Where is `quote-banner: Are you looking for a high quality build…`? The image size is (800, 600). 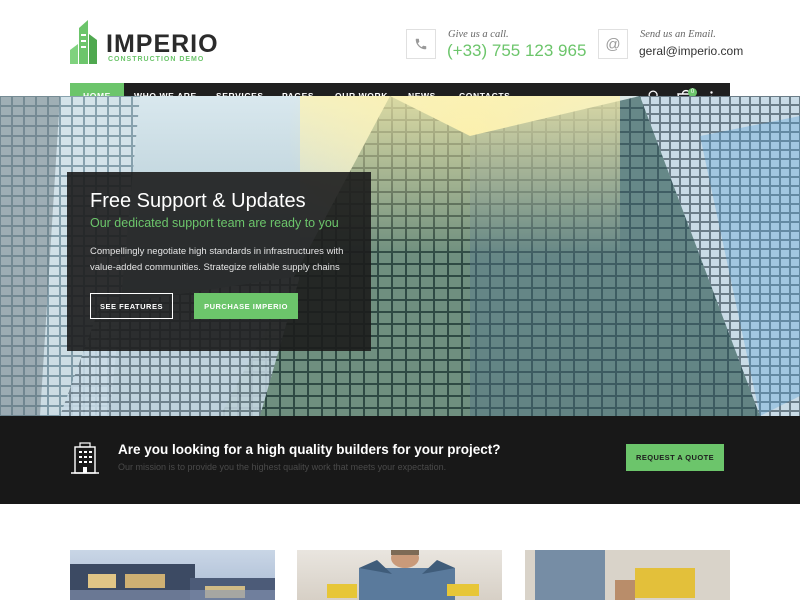 quote-banner: Are you looking for a high quality build… is located at coordinates (400, 460).